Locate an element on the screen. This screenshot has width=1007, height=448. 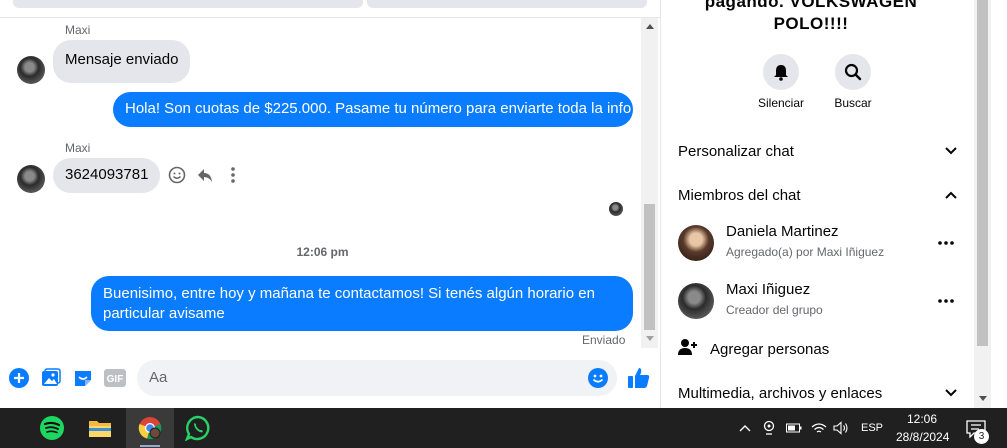
add-people-row: Agregar personas is located at coordinates (818, 349).